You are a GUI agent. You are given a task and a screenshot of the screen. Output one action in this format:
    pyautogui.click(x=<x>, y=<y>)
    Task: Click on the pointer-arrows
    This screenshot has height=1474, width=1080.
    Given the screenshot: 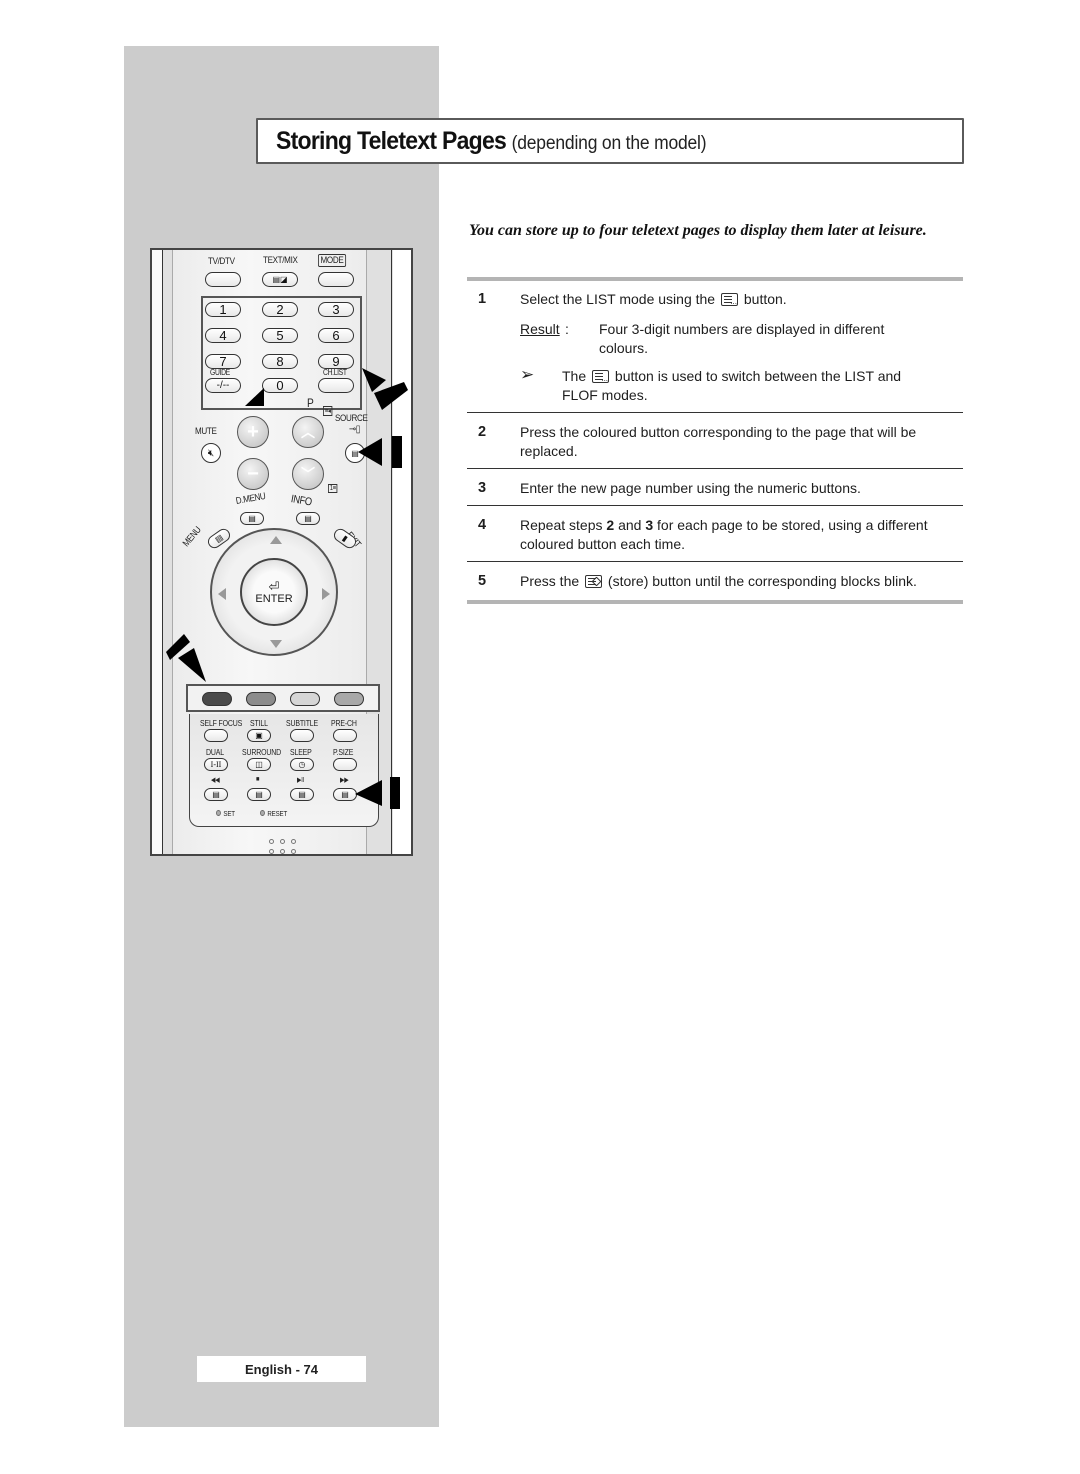 What is the action you would take?
    pyautogui.click(x=287, y=588)
    